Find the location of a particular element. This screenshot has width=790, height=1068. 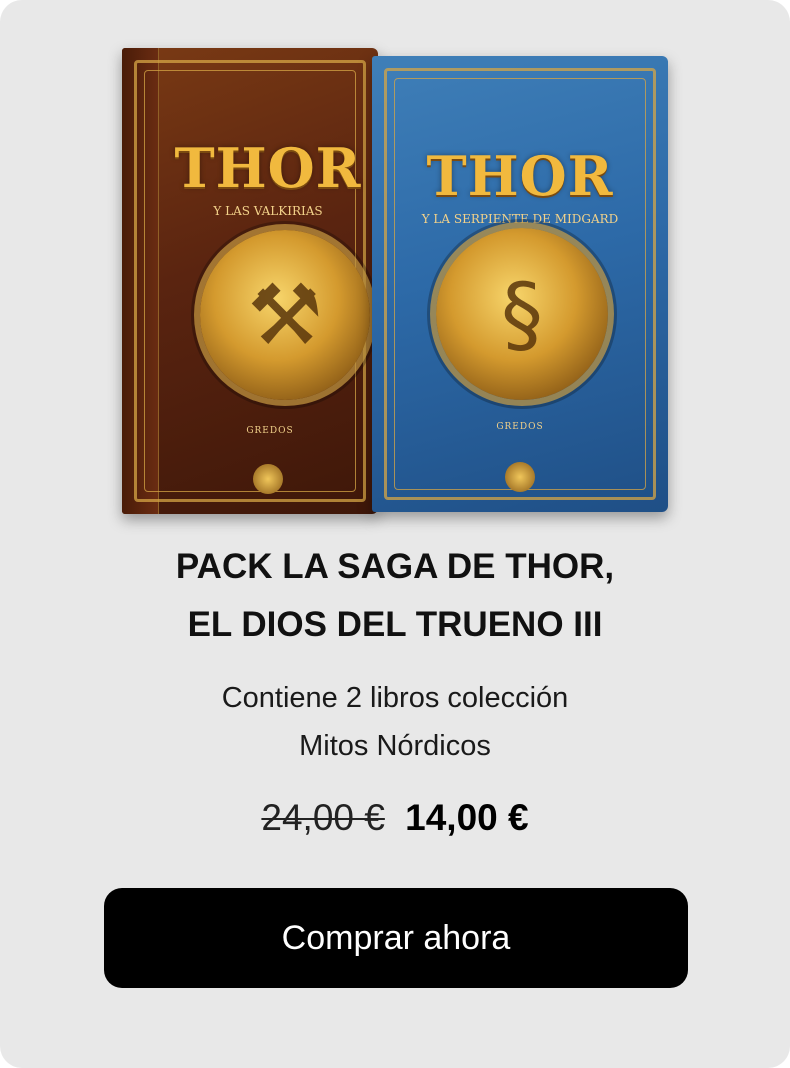

book-subtitle: Y LAS VALKIRIAS is located at coordinates (268, 211).